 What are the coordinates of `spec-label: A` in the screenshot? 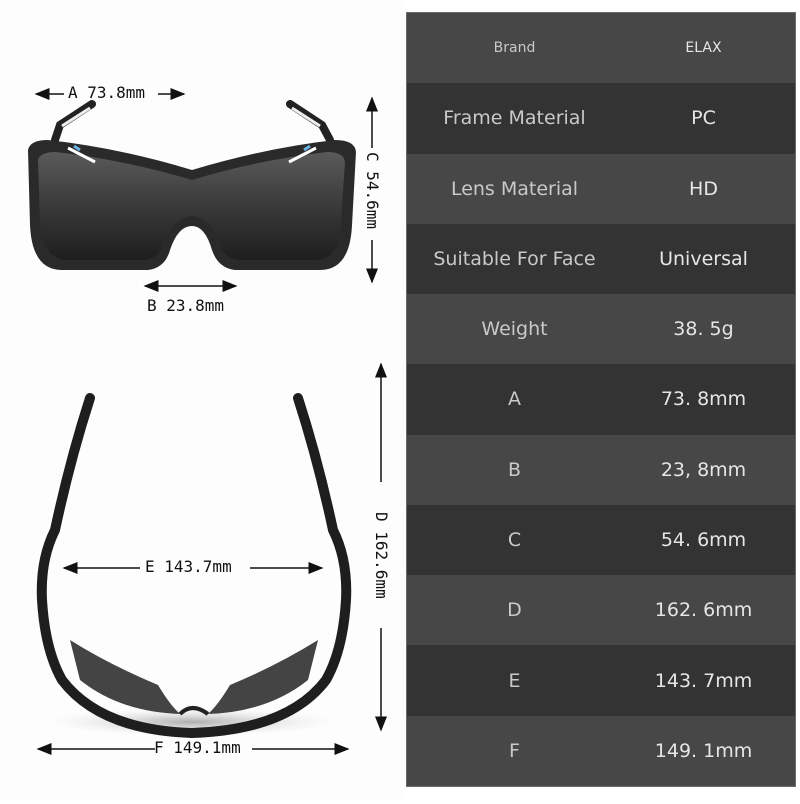 It's located at (514, 399).